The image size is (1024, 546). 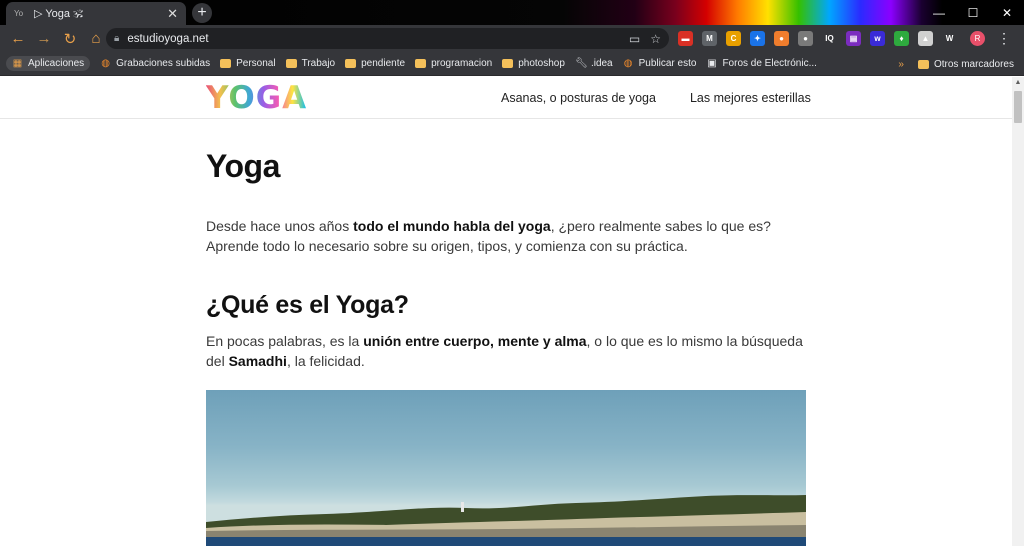 I want to click on bookmark-0: ▦ Aplicaciones, so click(x=48, y=63).